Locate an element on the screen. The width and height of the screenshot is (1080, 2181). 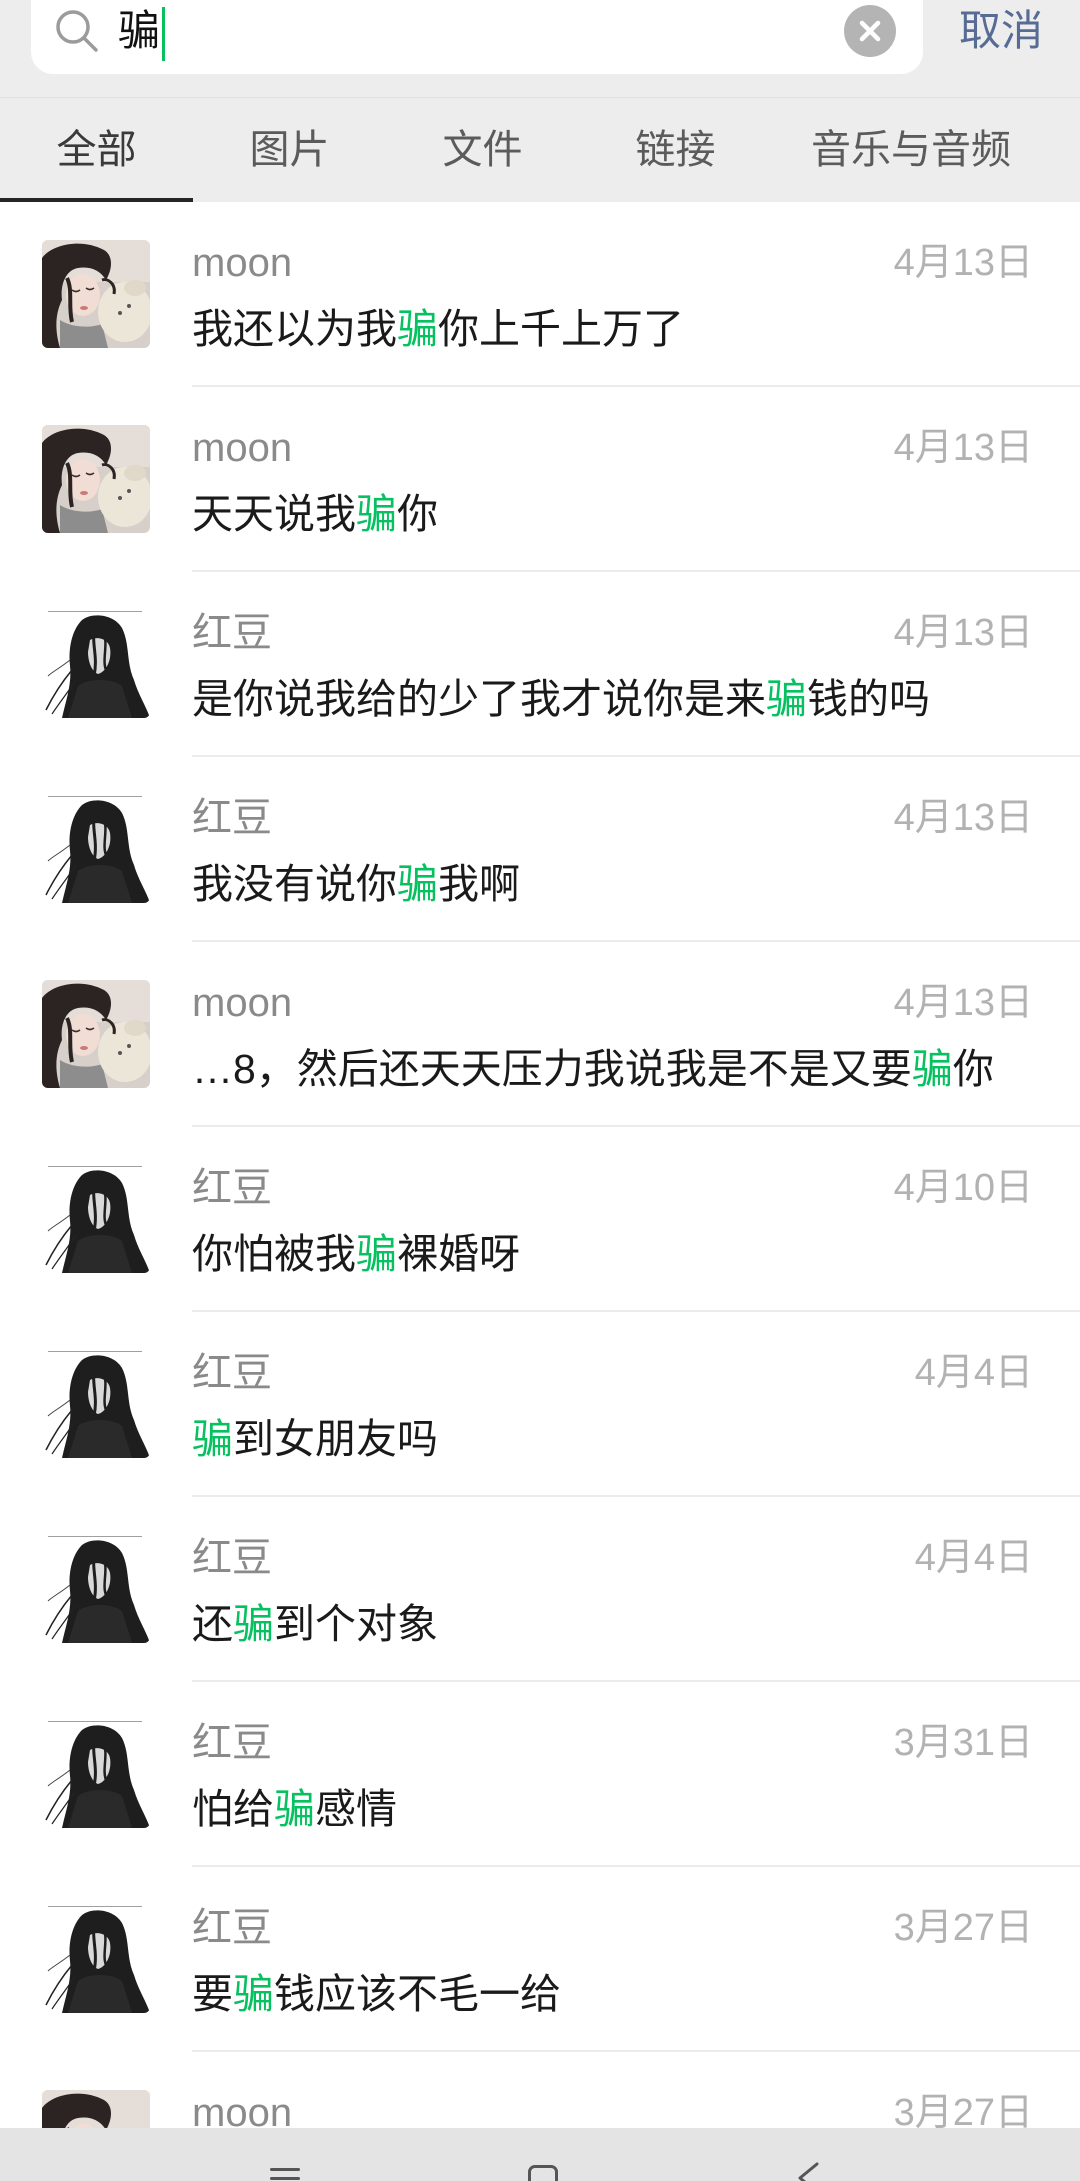
result-item: moon 4月13日 天天说我骗你 is located at coordinates (540, 479).